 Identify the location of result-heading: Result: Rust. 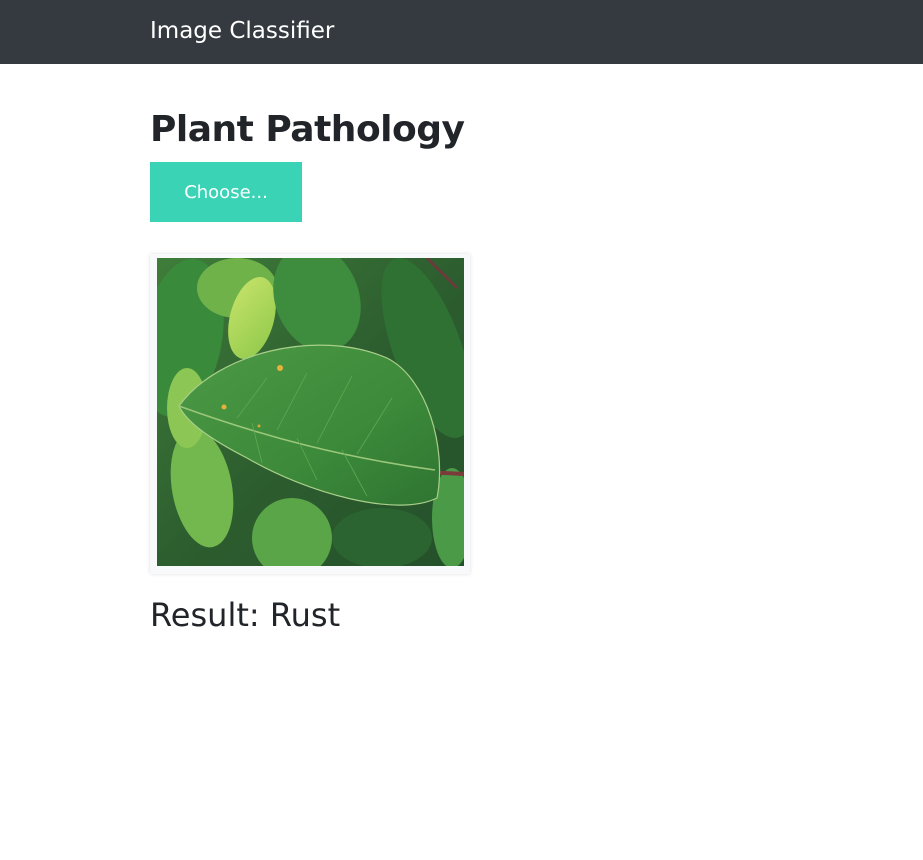
(245, 615).